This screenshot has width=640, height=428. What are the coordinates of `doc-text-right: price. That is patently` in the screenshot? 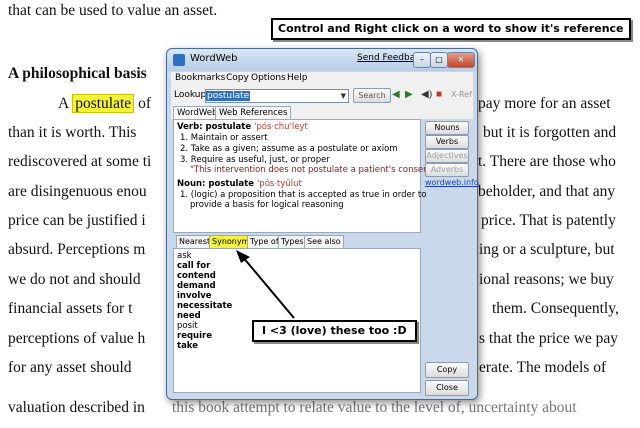 It's located at (548, 220).